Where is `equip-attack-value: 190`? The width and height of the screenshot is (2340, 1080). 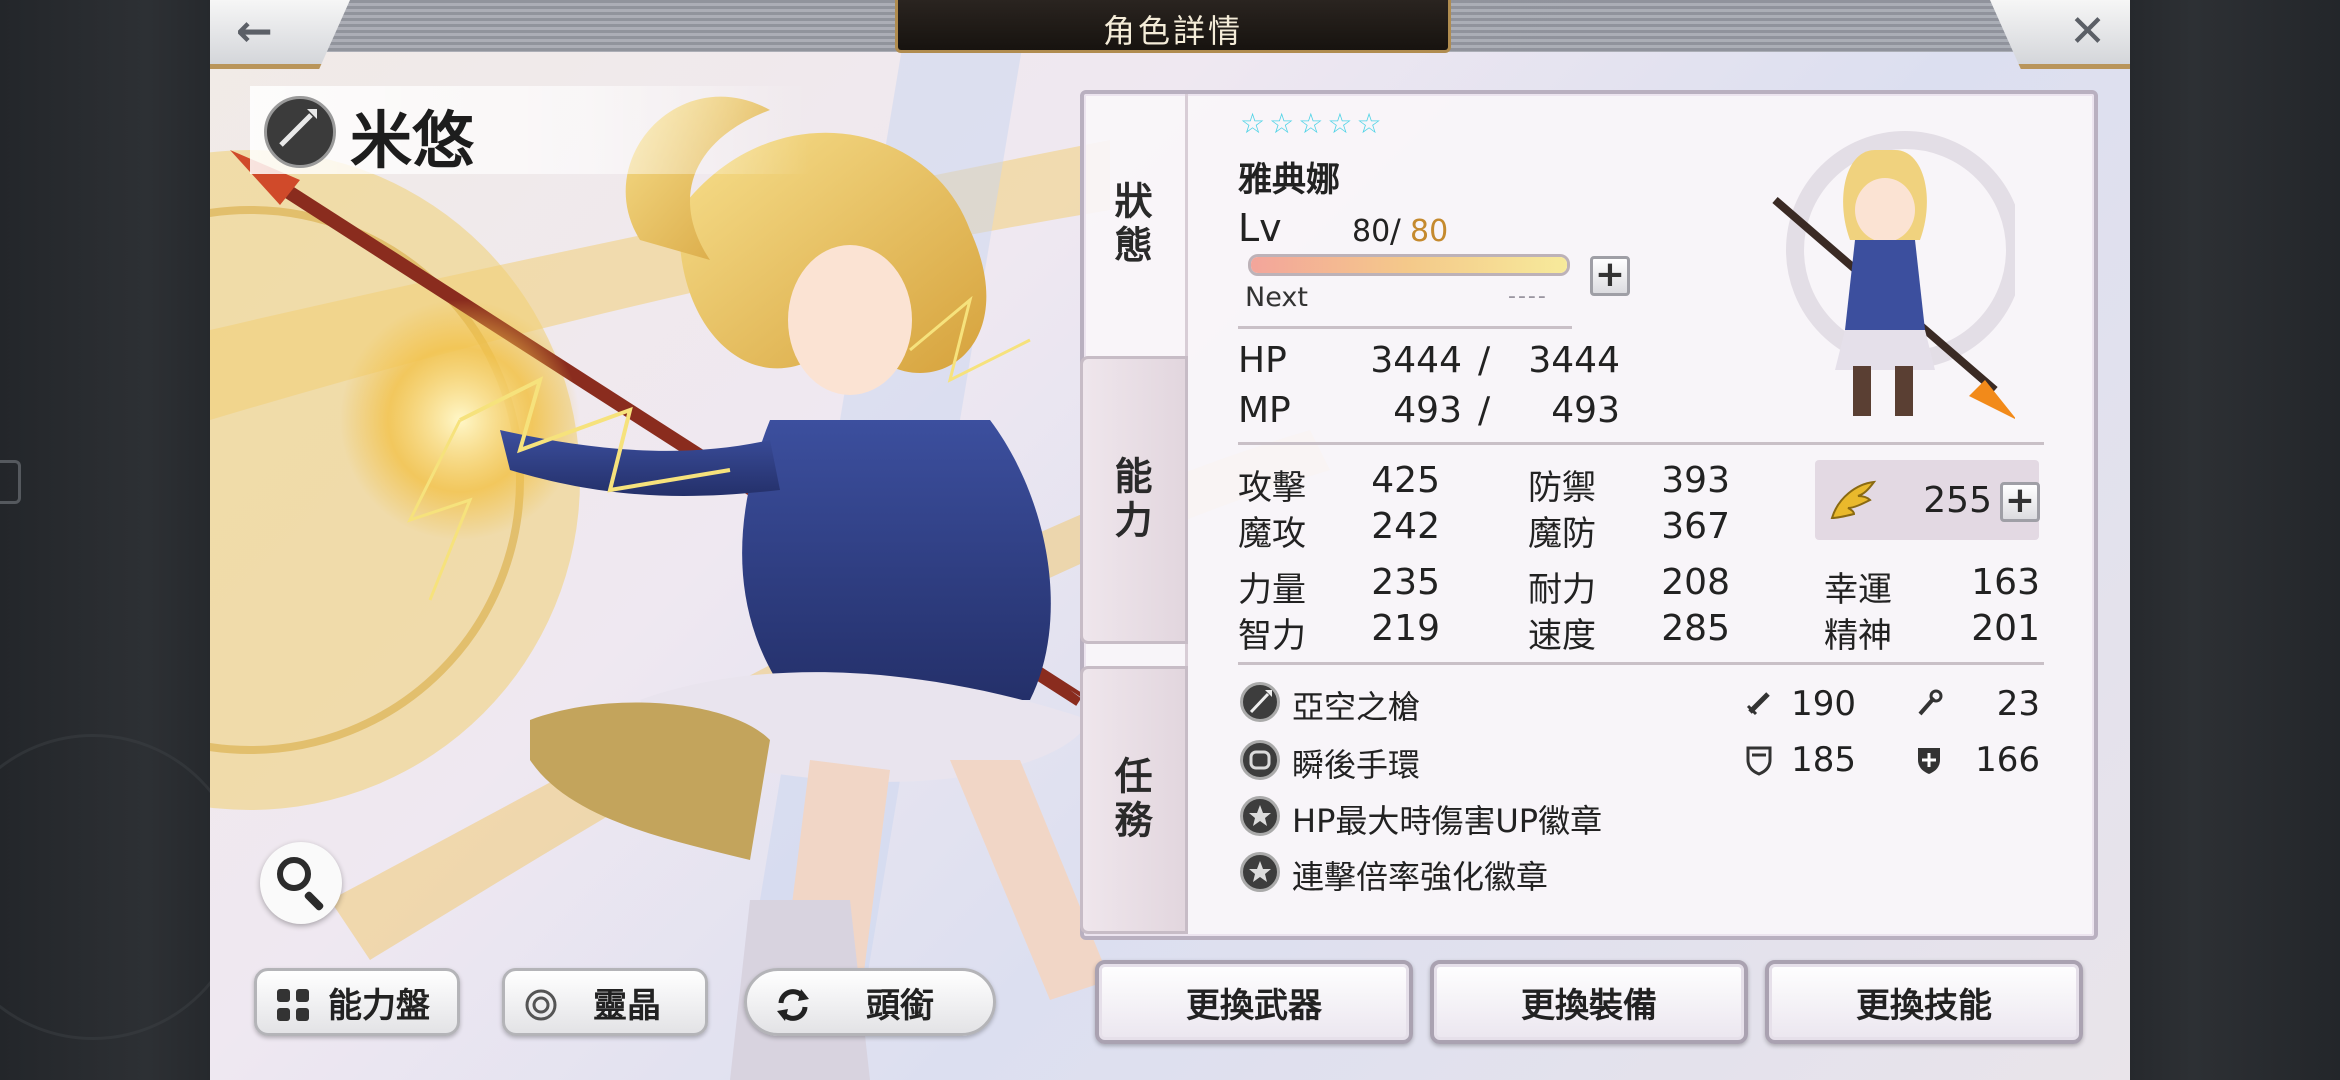 equip-attack-value: 190 is located at coordinates (1823, 704).